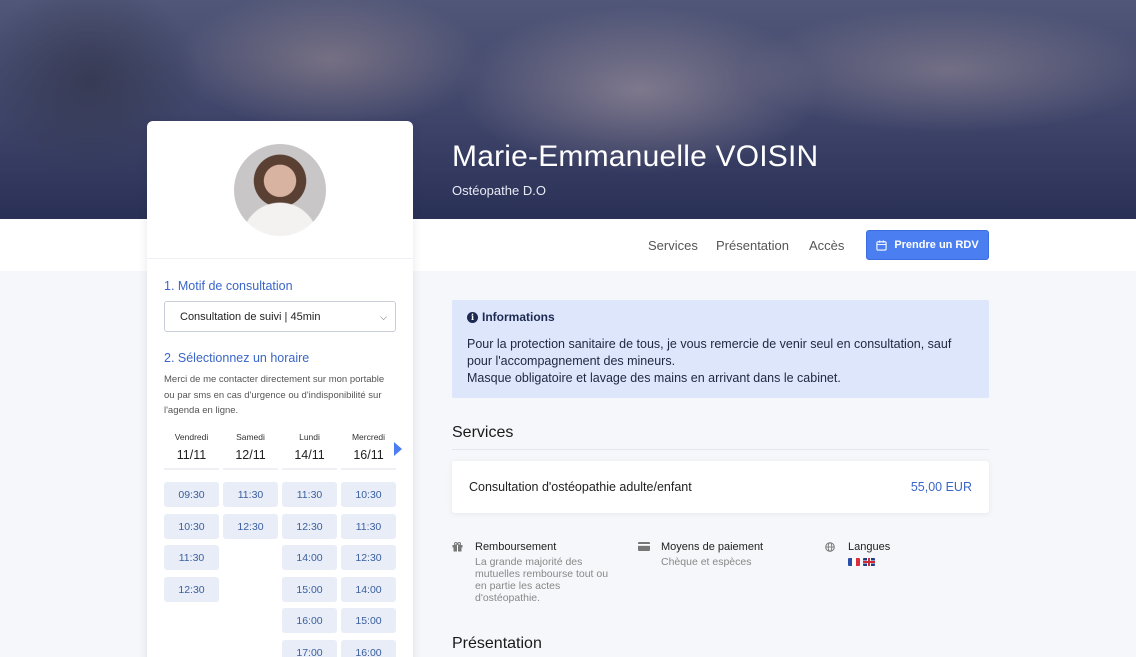 The image size is (1136, 657). What do you see at coordinates (861, 562) in the screenshot?
I see `language-flags` at bounding box center [861, 562].